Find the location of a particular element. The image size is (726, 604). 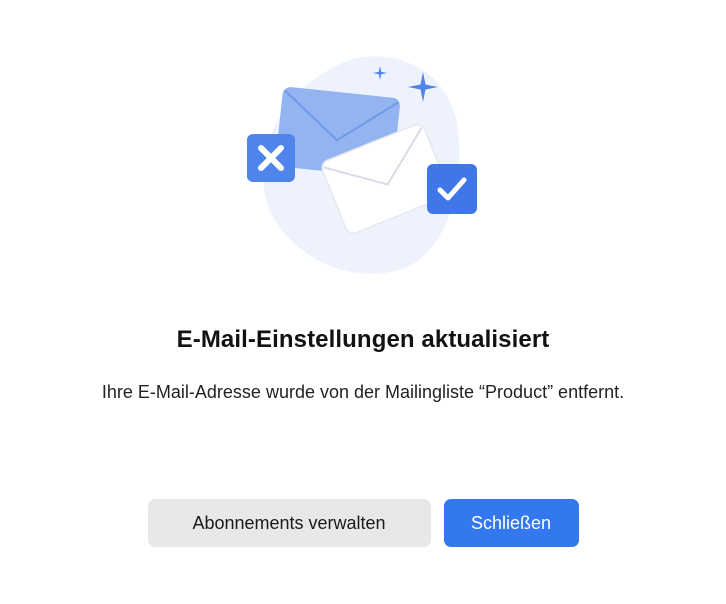

dialog-actions: Abonnements verwalten Schließen is located at coordinates (363, 523).